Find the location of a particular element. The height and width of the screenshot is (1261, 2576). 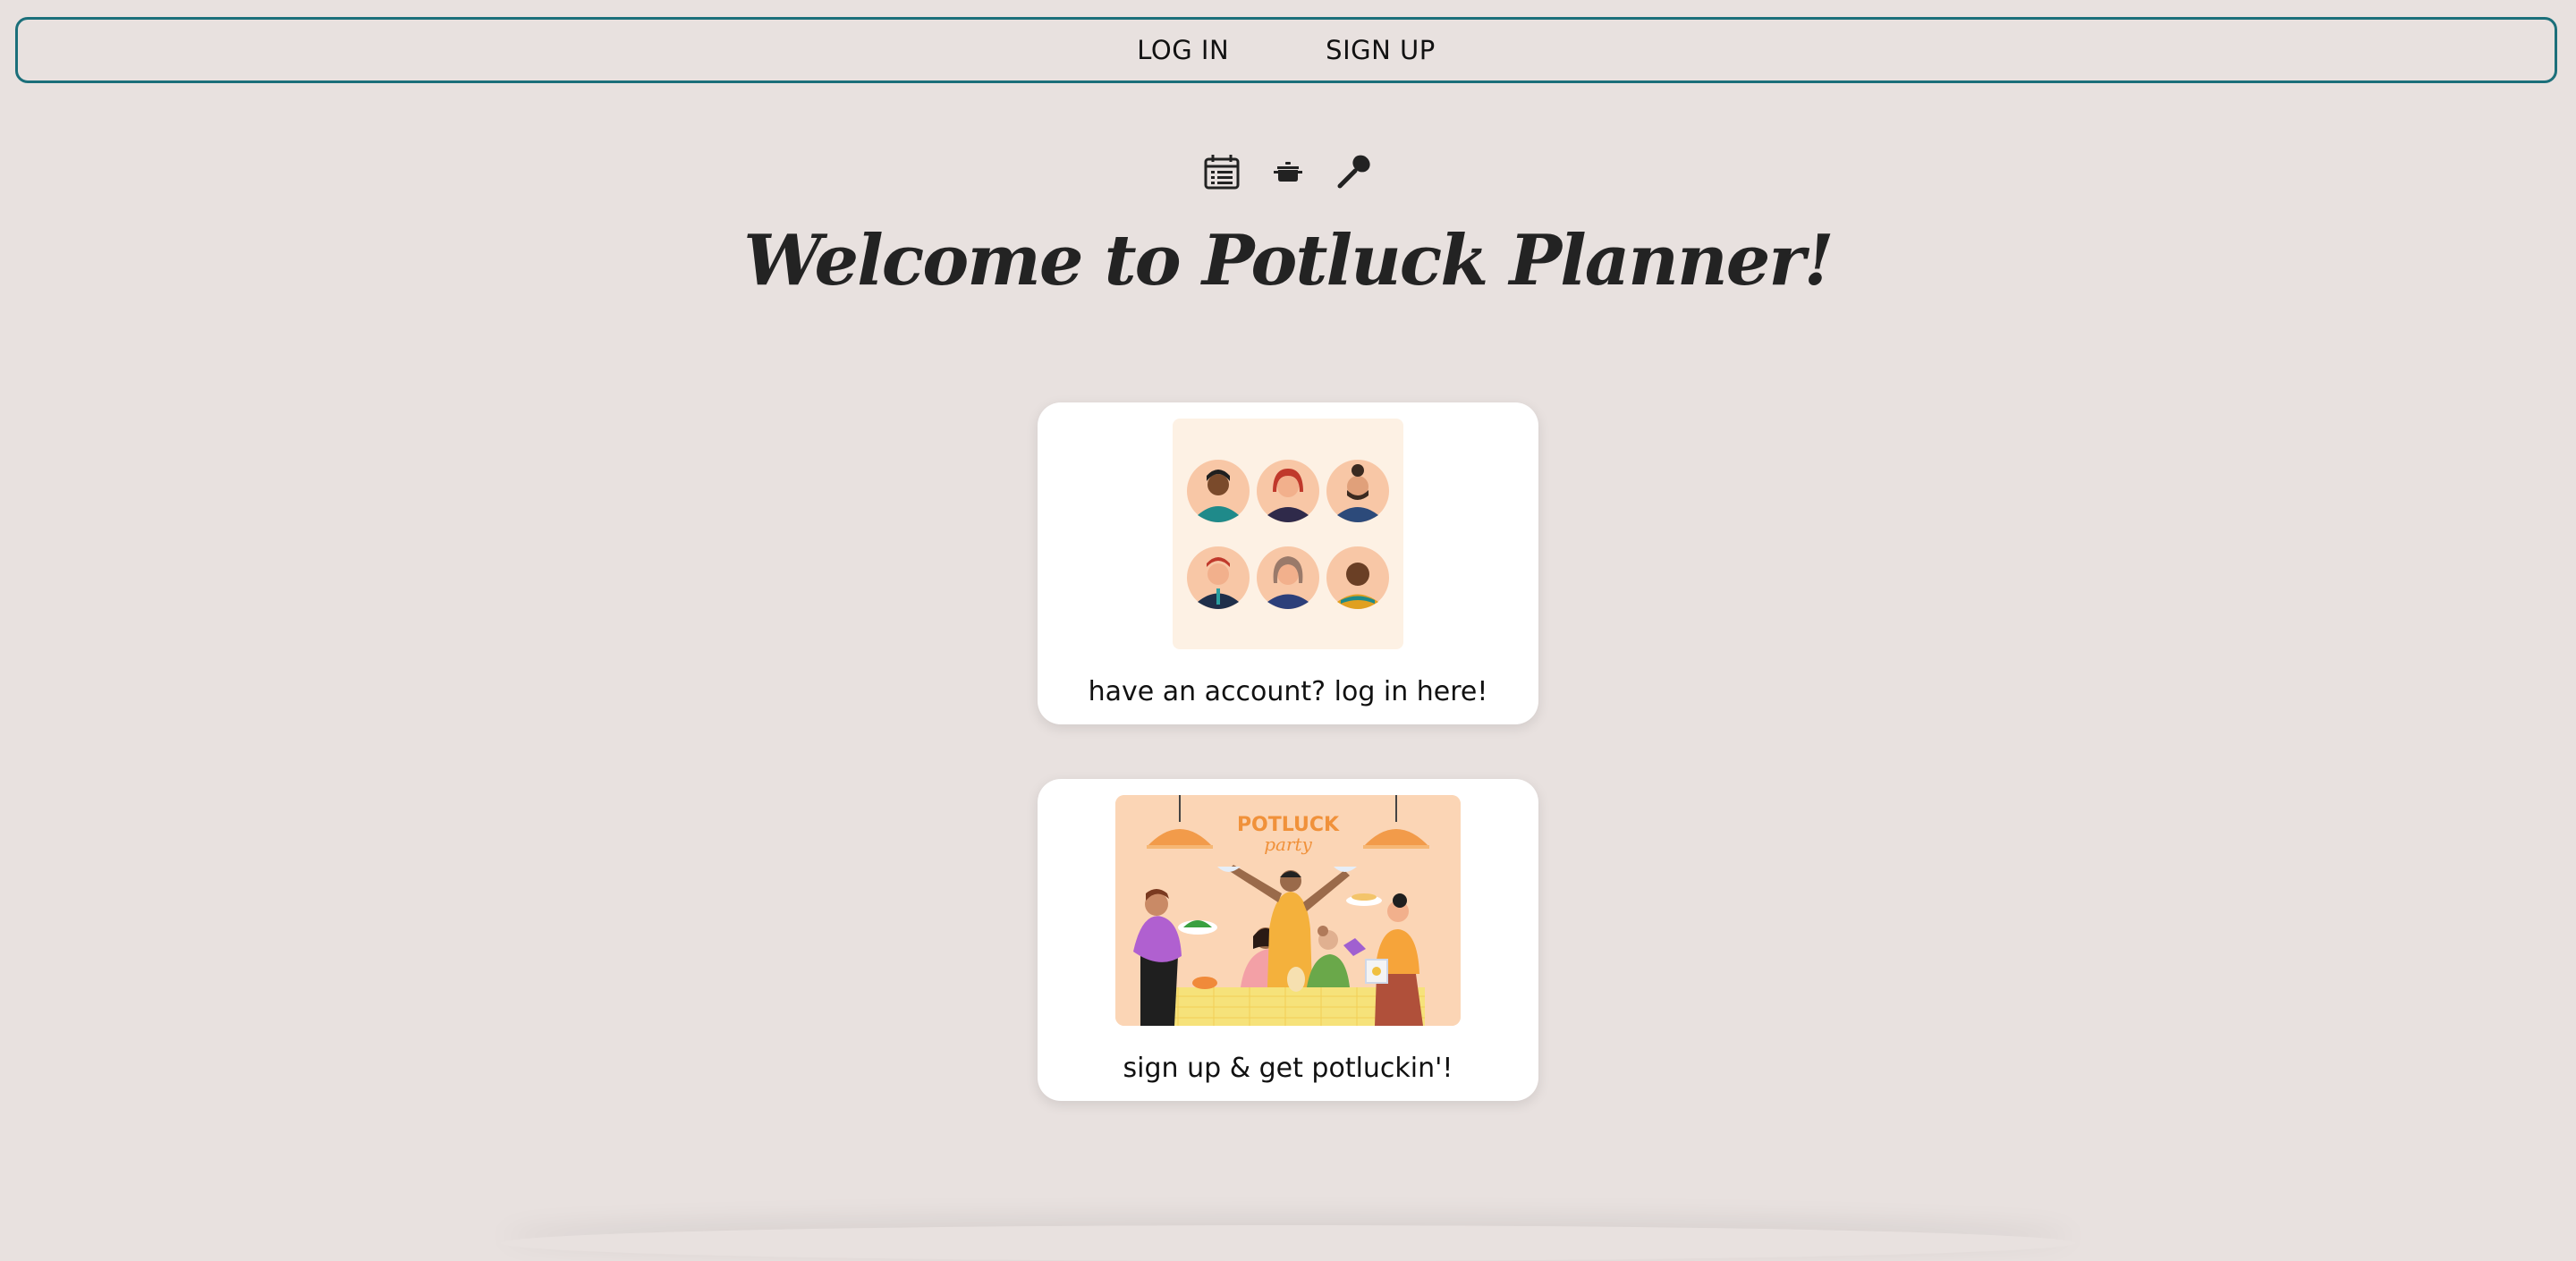

pot-icon is located at coordinates (1288, 171).